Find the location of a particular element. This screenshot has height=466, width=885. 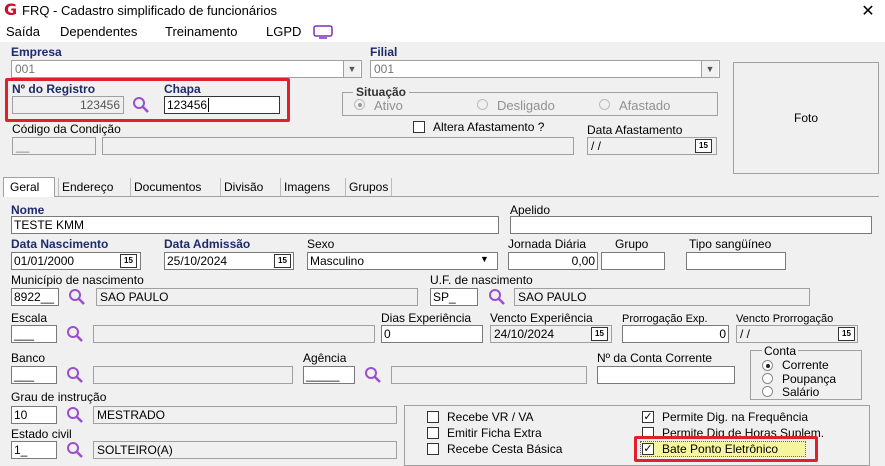

codigo-condicao-field: __ is located at coordinates (54, 146).